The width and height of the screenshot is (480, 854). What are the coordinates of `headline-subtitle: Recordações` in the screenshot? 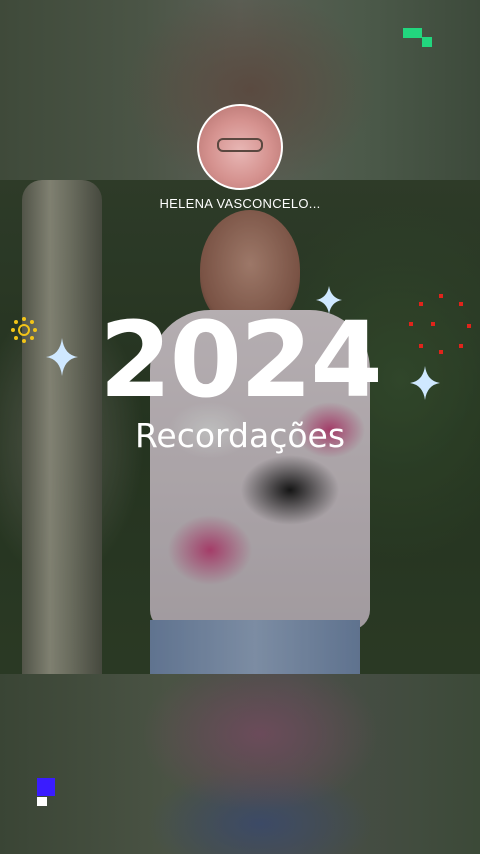 It's located at (240, 435).